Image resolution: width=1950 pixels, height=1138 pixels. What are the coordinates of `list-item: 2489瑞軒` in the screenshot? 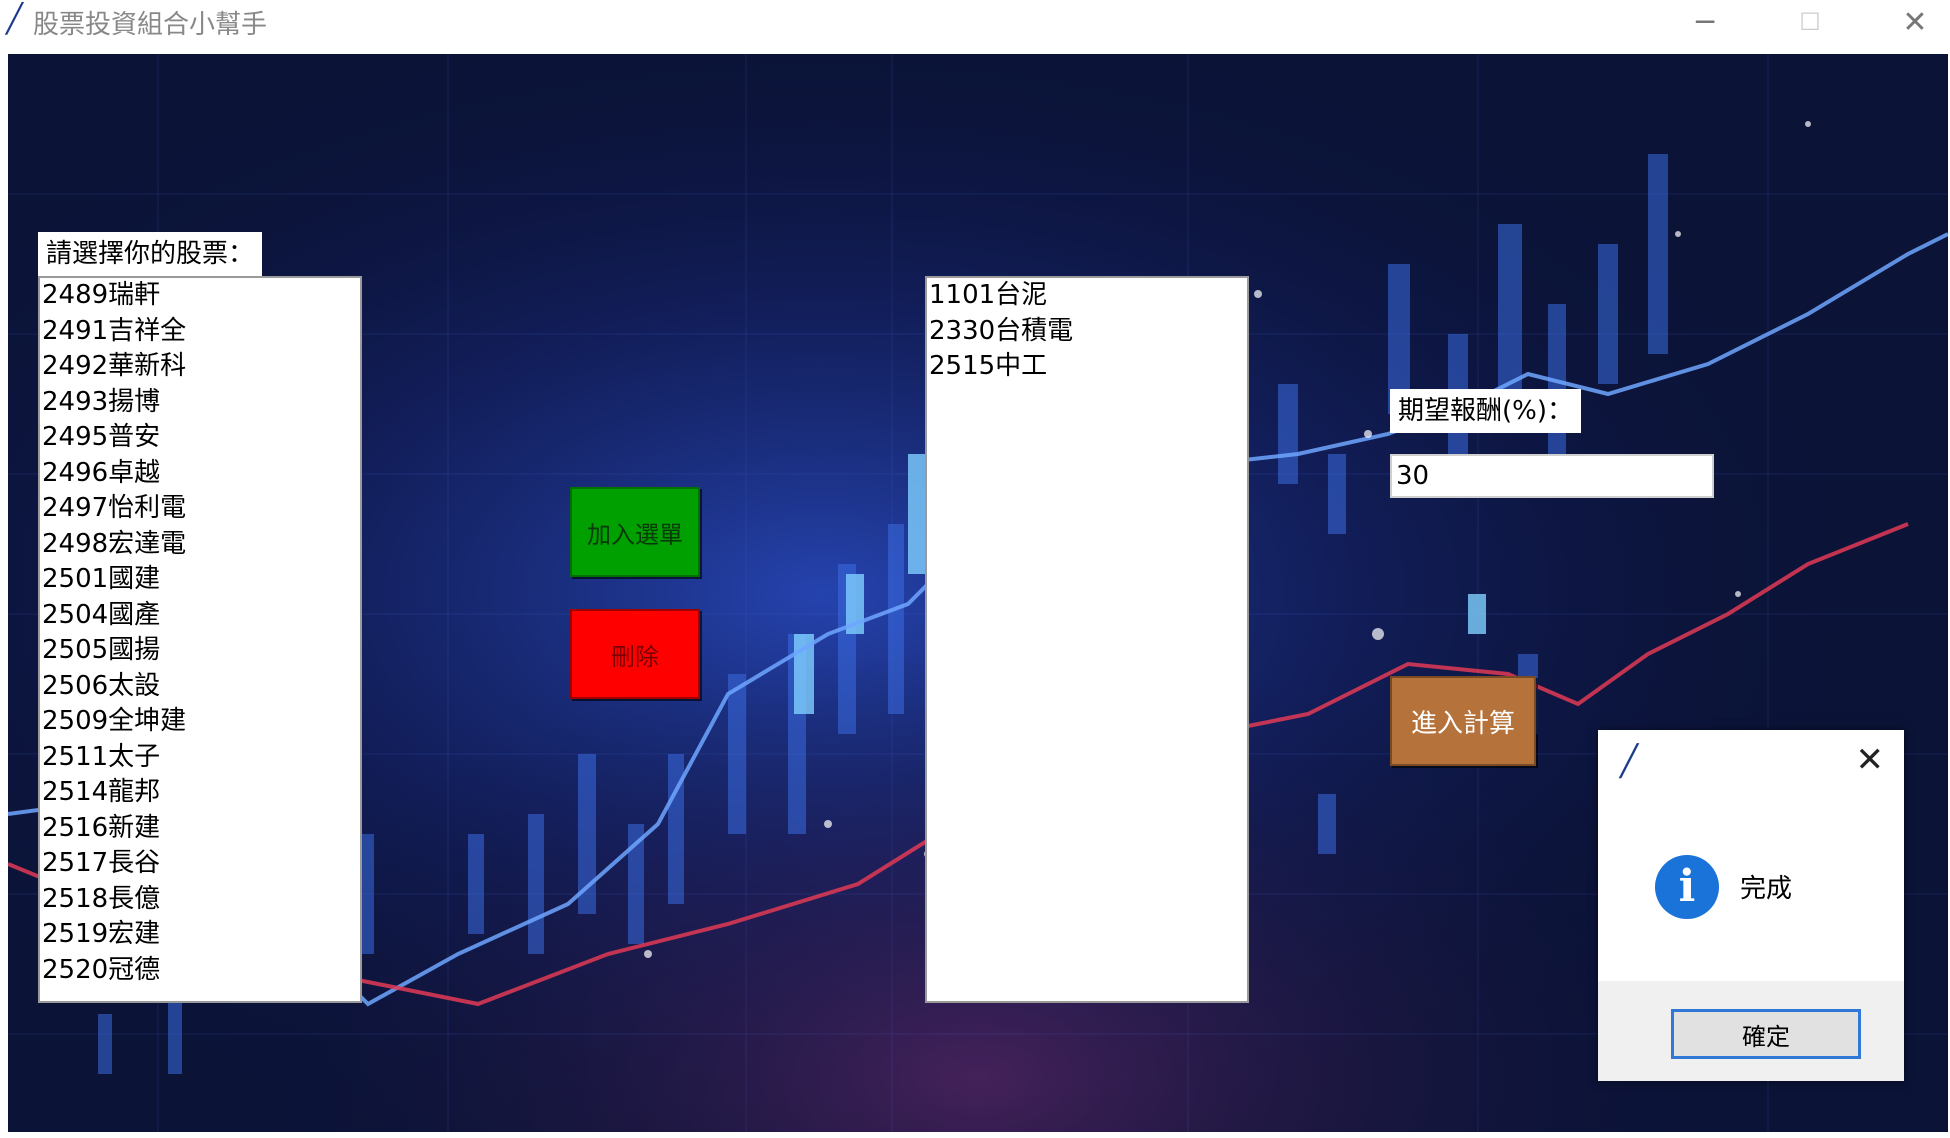 It's located at (200, 296).